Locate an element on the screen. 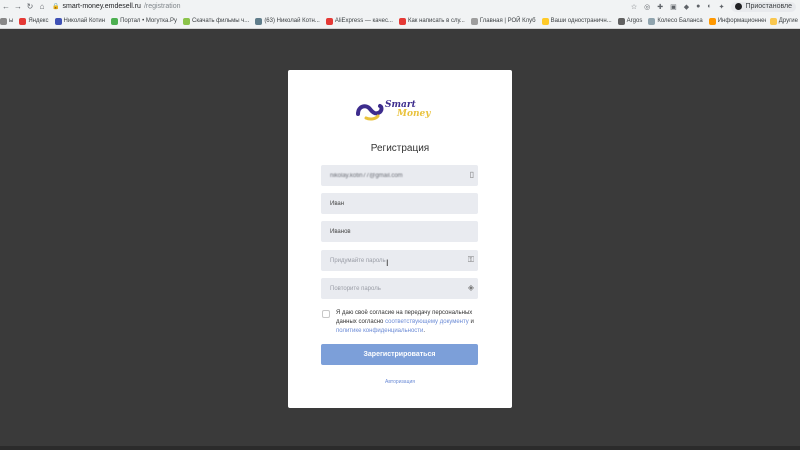  last-name-field: Иванов is located at coordinates (399, 231).